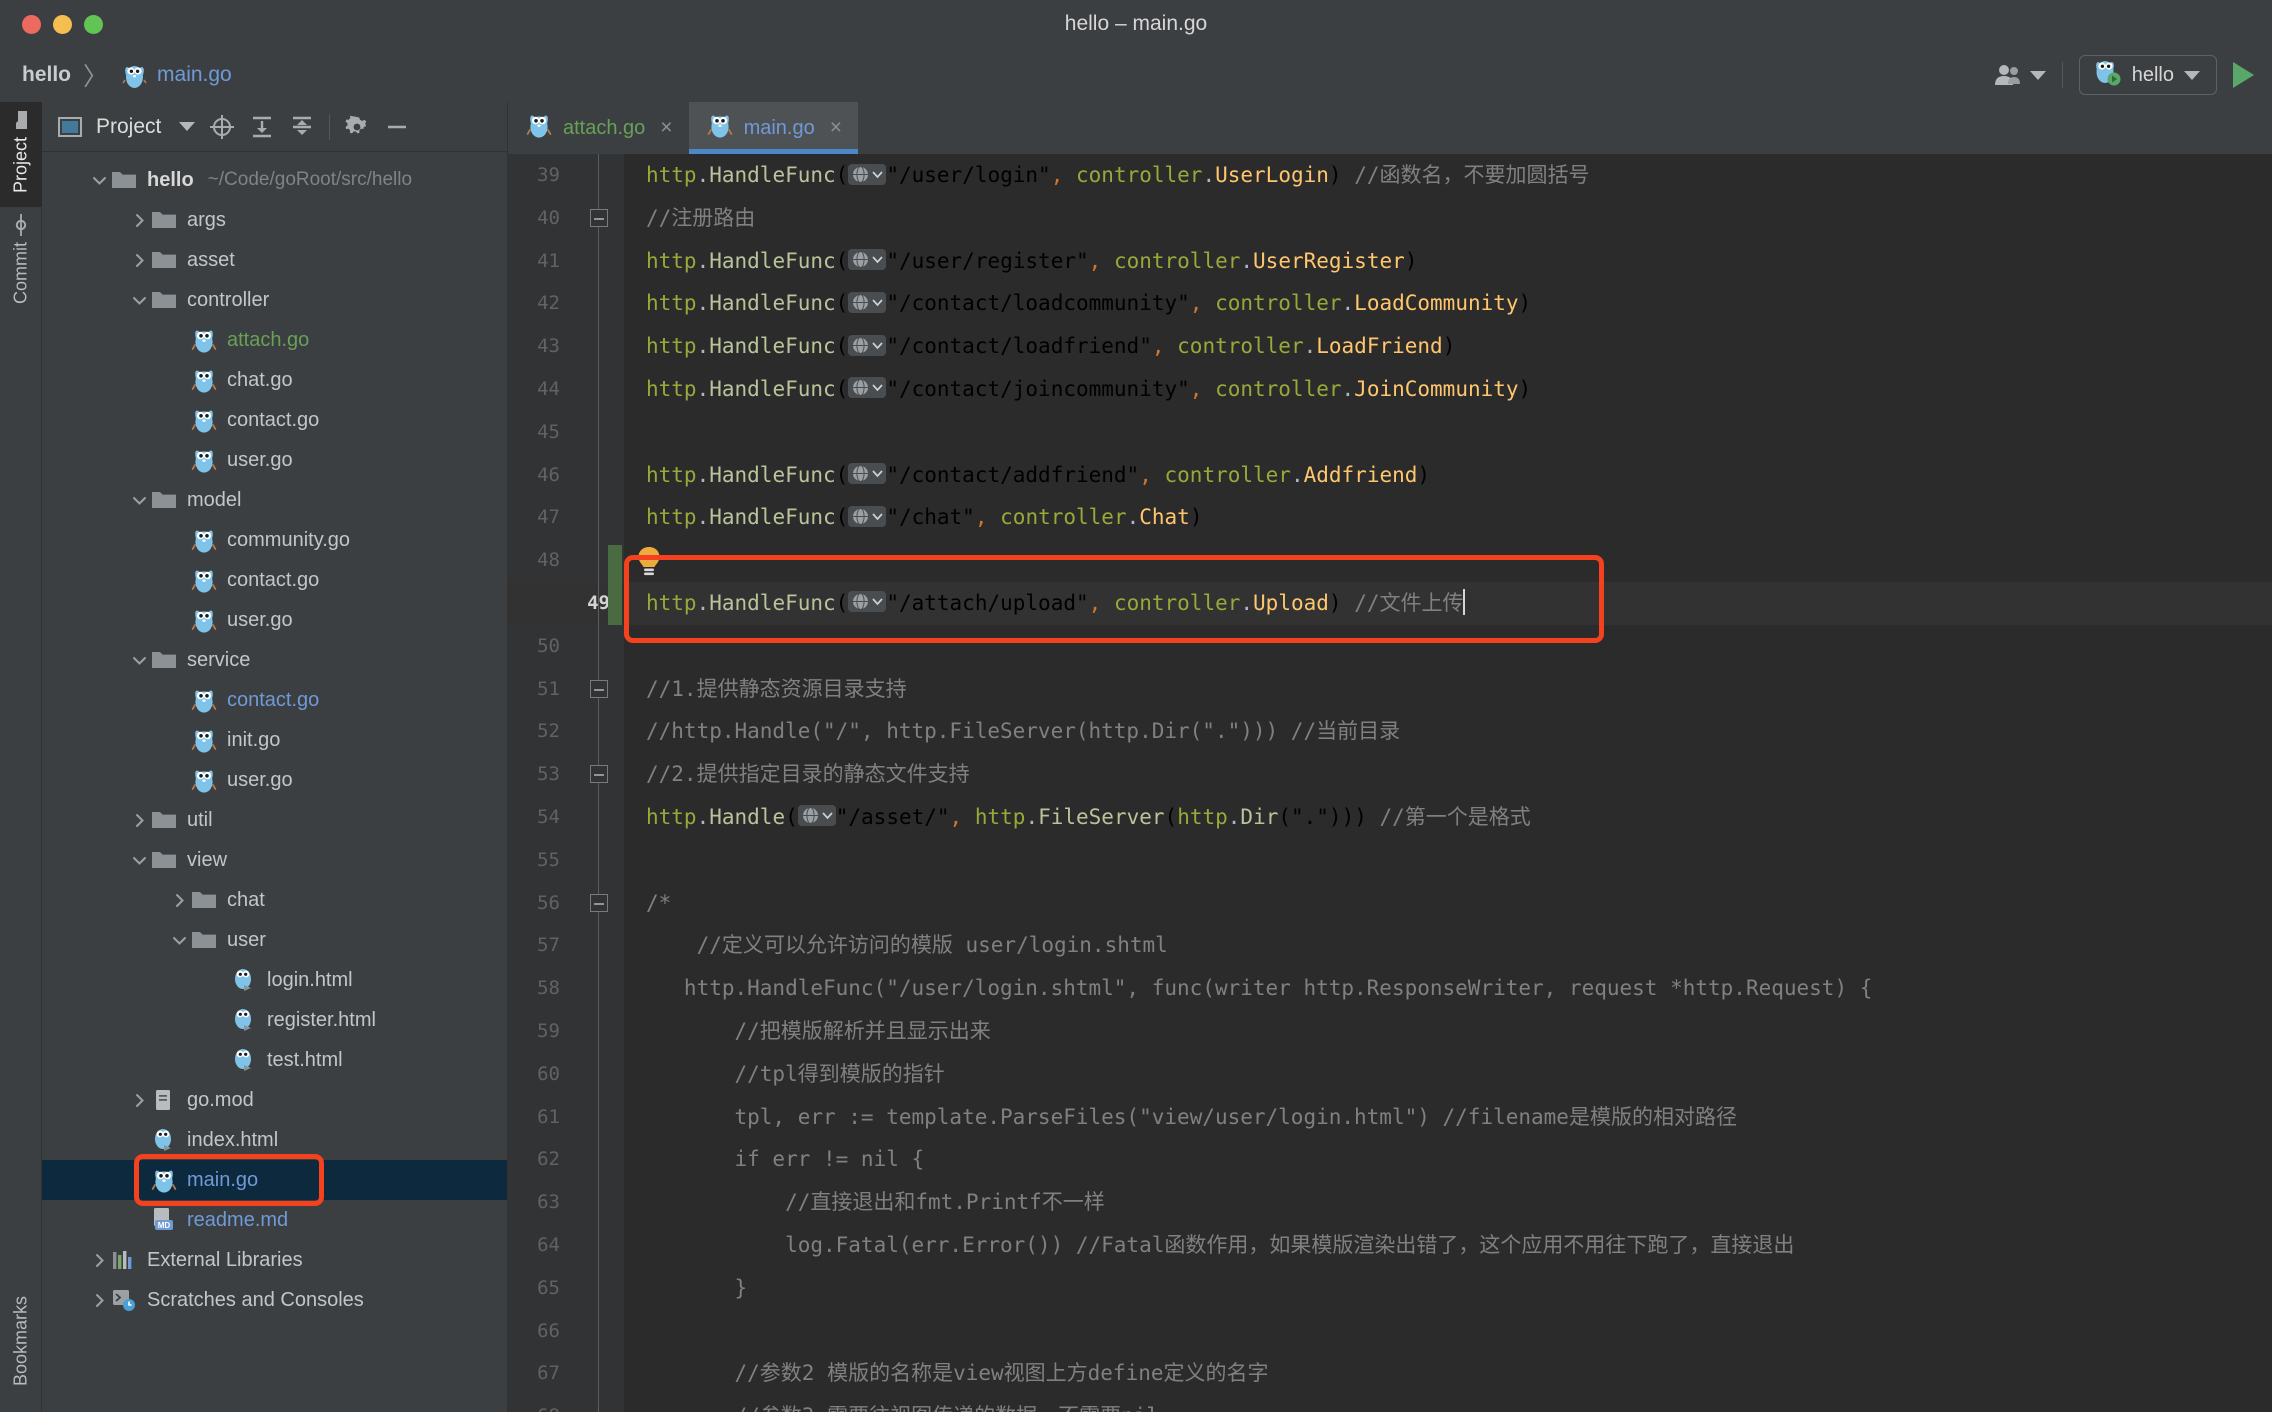  I want to click on vcs-change-marker, so click(615, 585).